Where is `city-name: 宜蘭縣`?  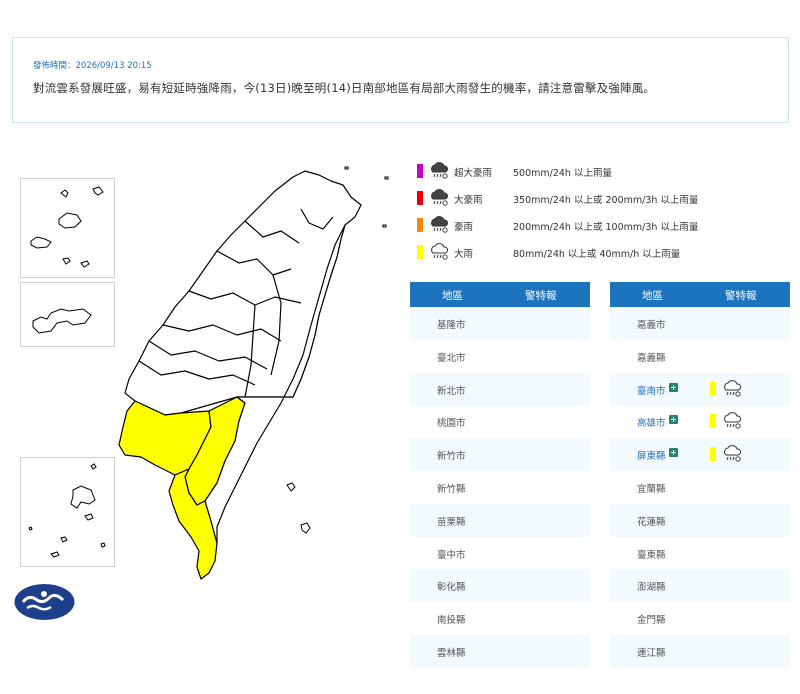
city-name: 宜蘭縣 is located at coordinates (651, 489).